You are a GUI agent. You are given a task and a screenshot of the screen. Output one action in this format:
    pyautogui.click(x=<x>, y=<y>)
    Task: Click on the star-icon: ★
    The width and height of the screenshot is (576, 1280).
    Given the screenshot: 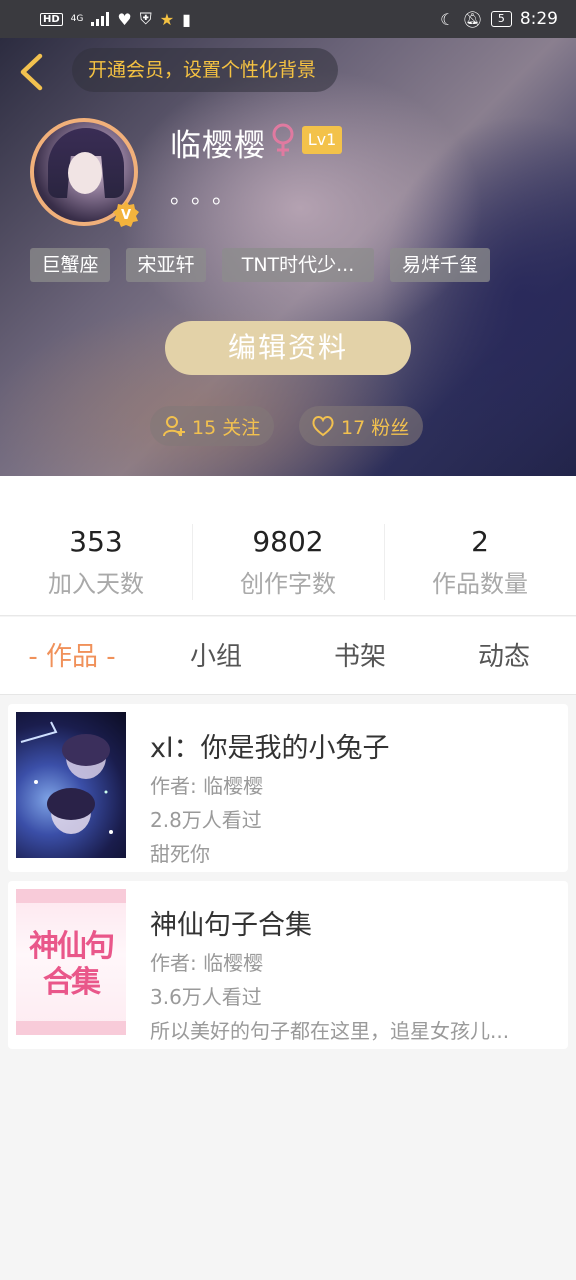 What is the action you would take?
    pyautogui.click(x=167, y=19)
    